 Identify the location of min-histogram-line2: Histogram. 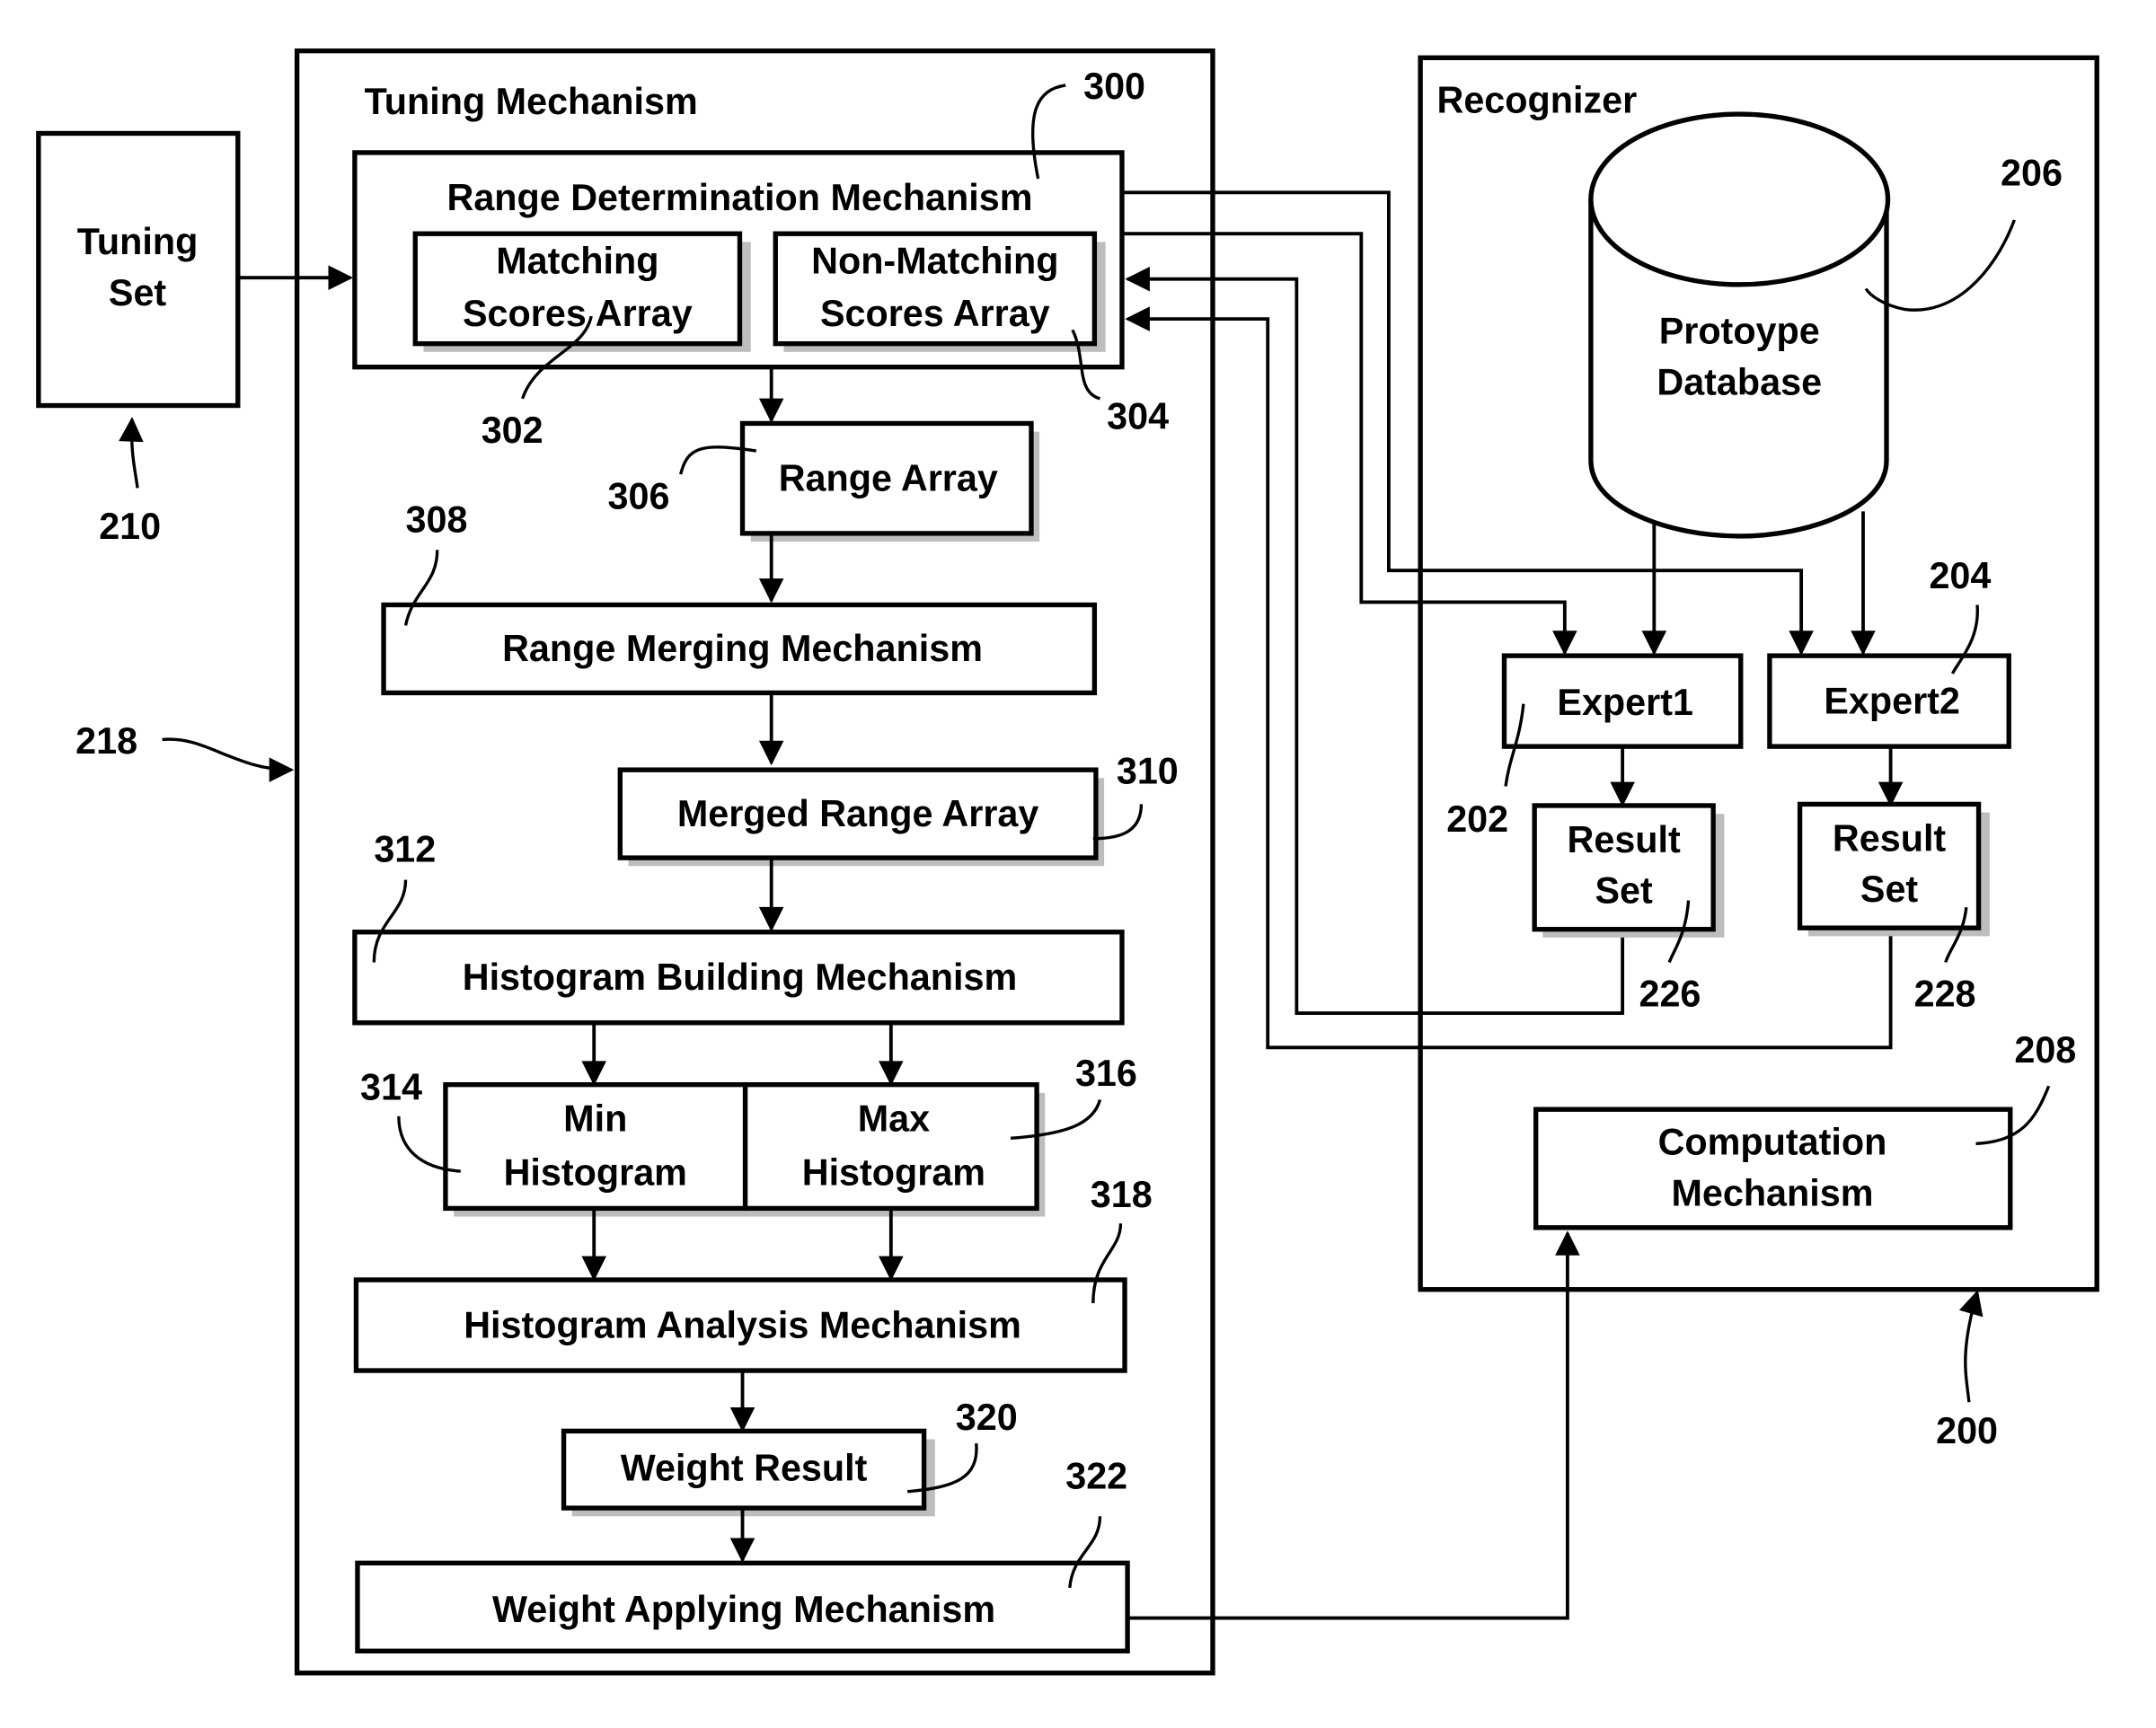
(595, 1172).